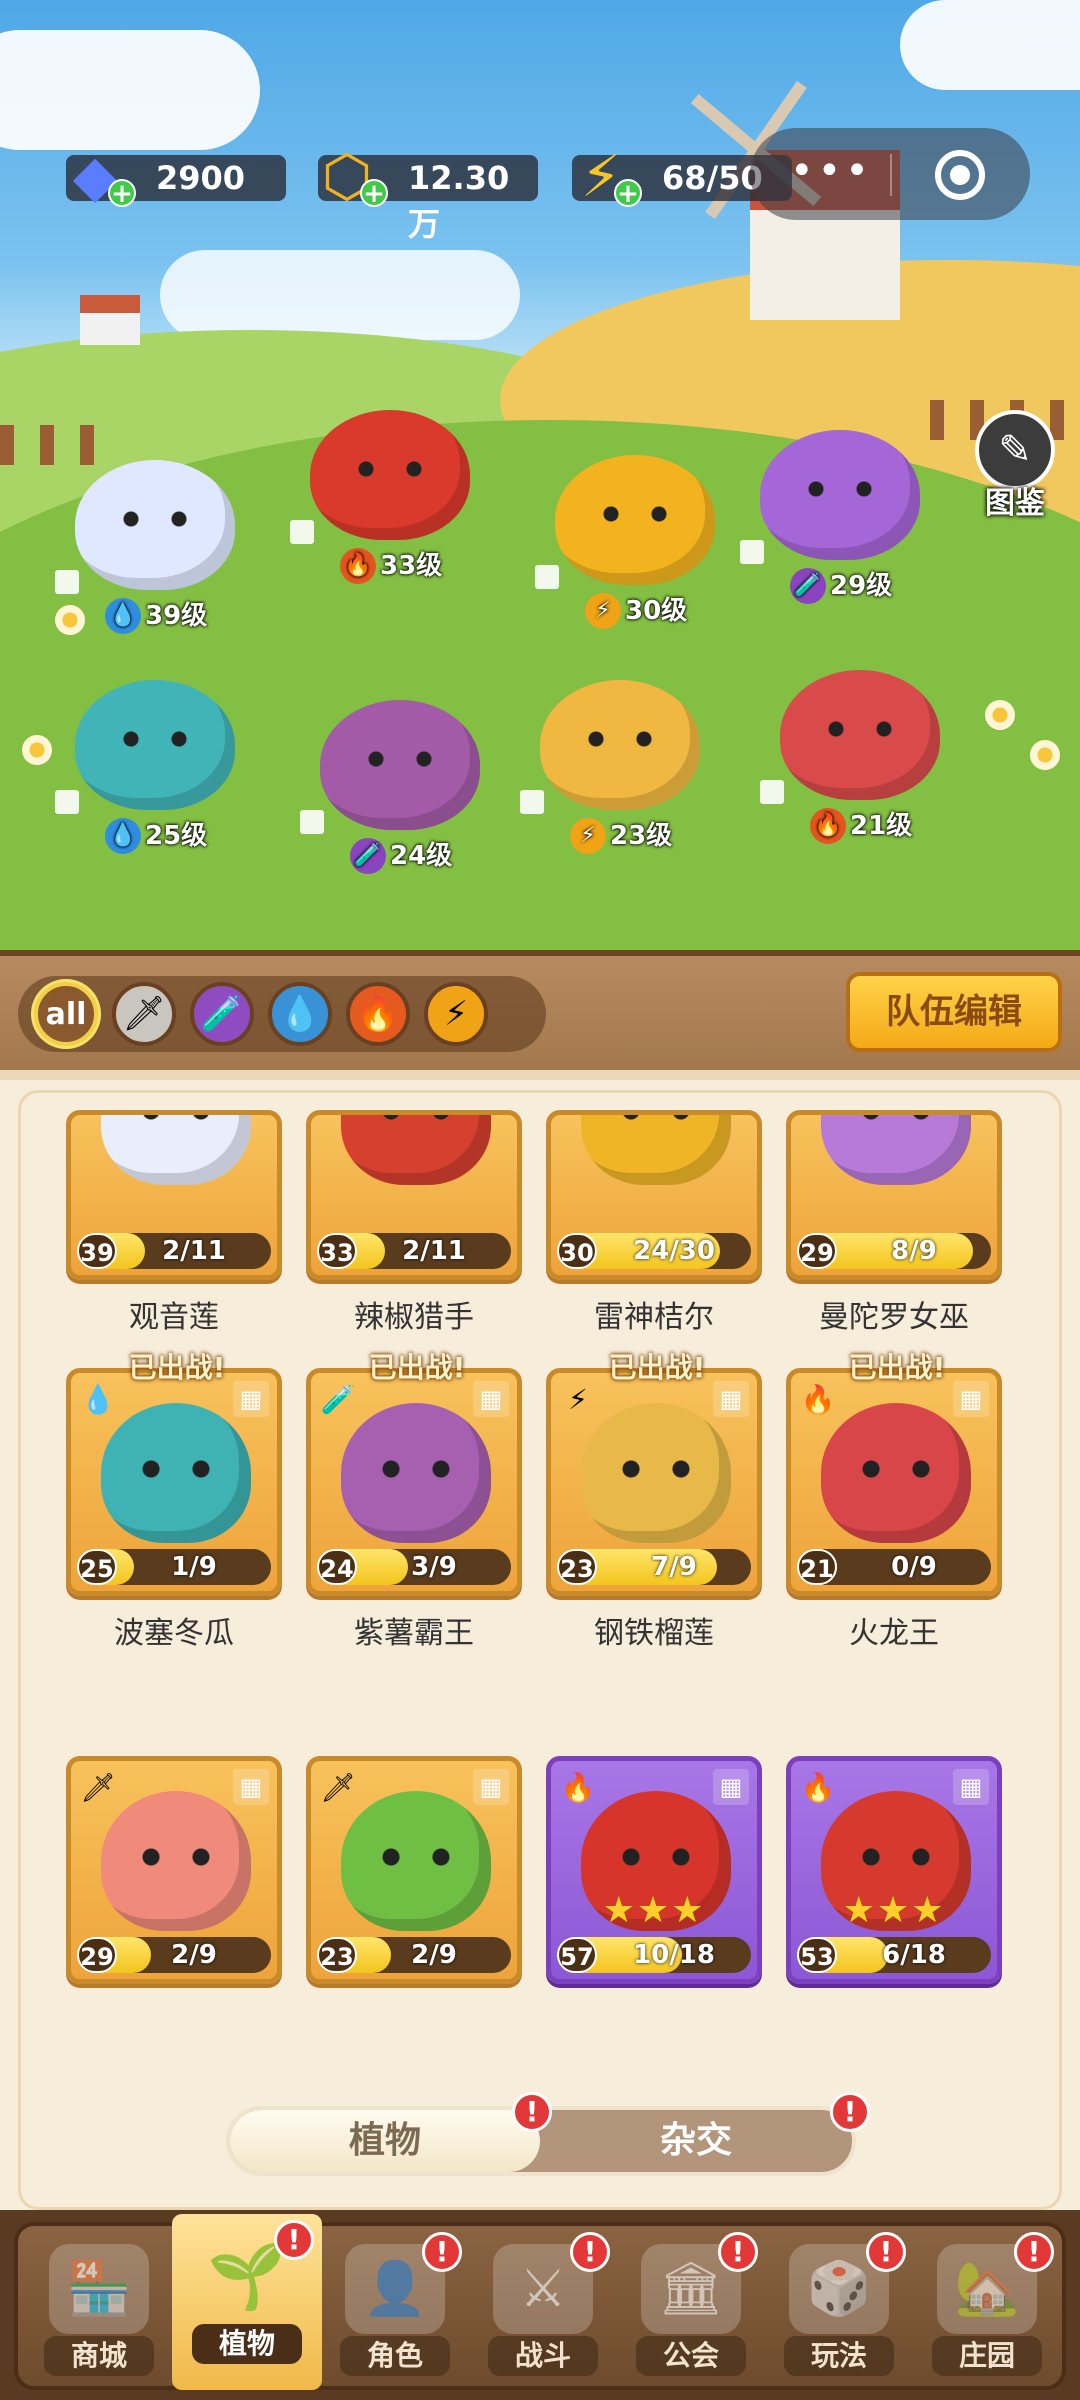  I want to click on coin-counter: ⬡ + 12.30万, so click(428, 195).